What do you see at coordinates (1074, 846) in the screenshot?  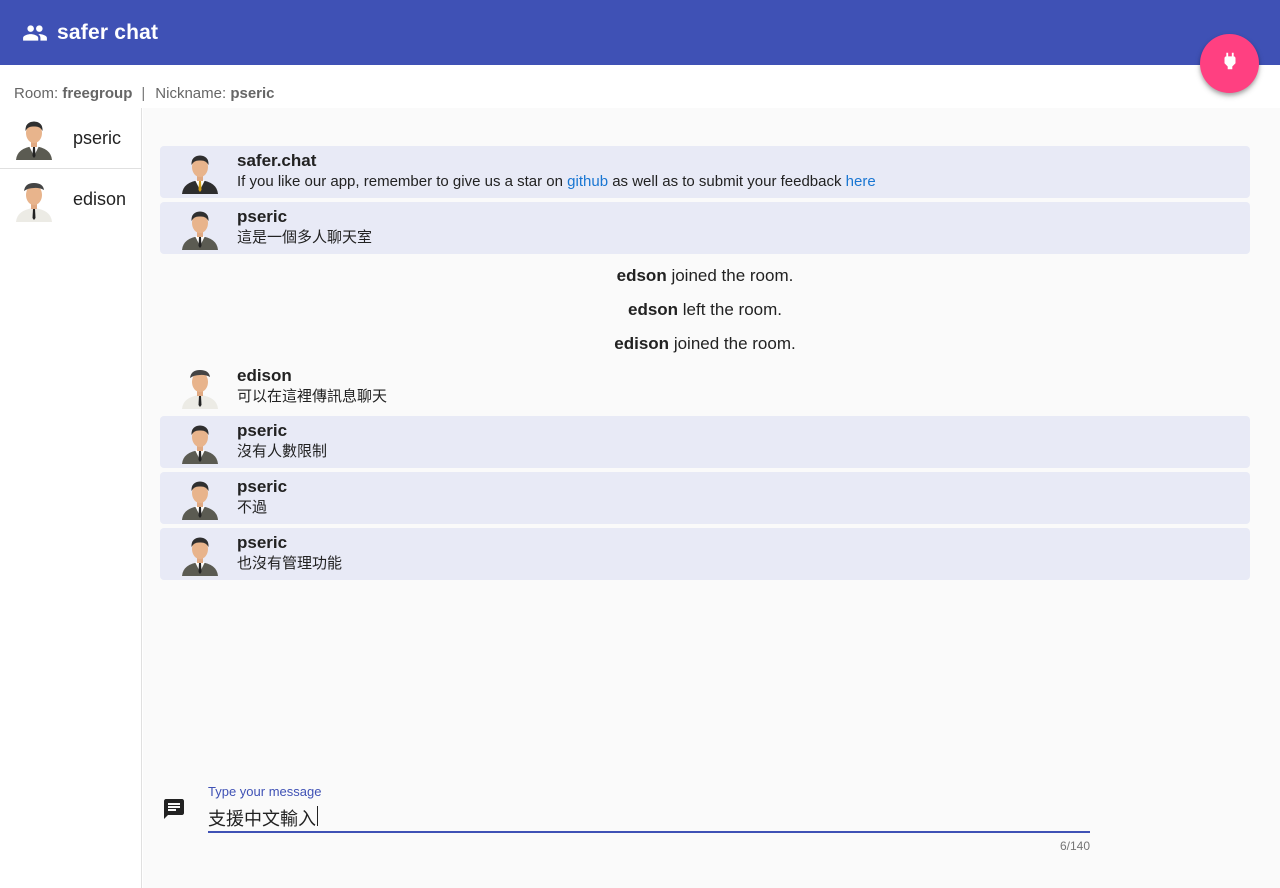 I see `character-counter: 6/140` at bounding box center [1074, 846].